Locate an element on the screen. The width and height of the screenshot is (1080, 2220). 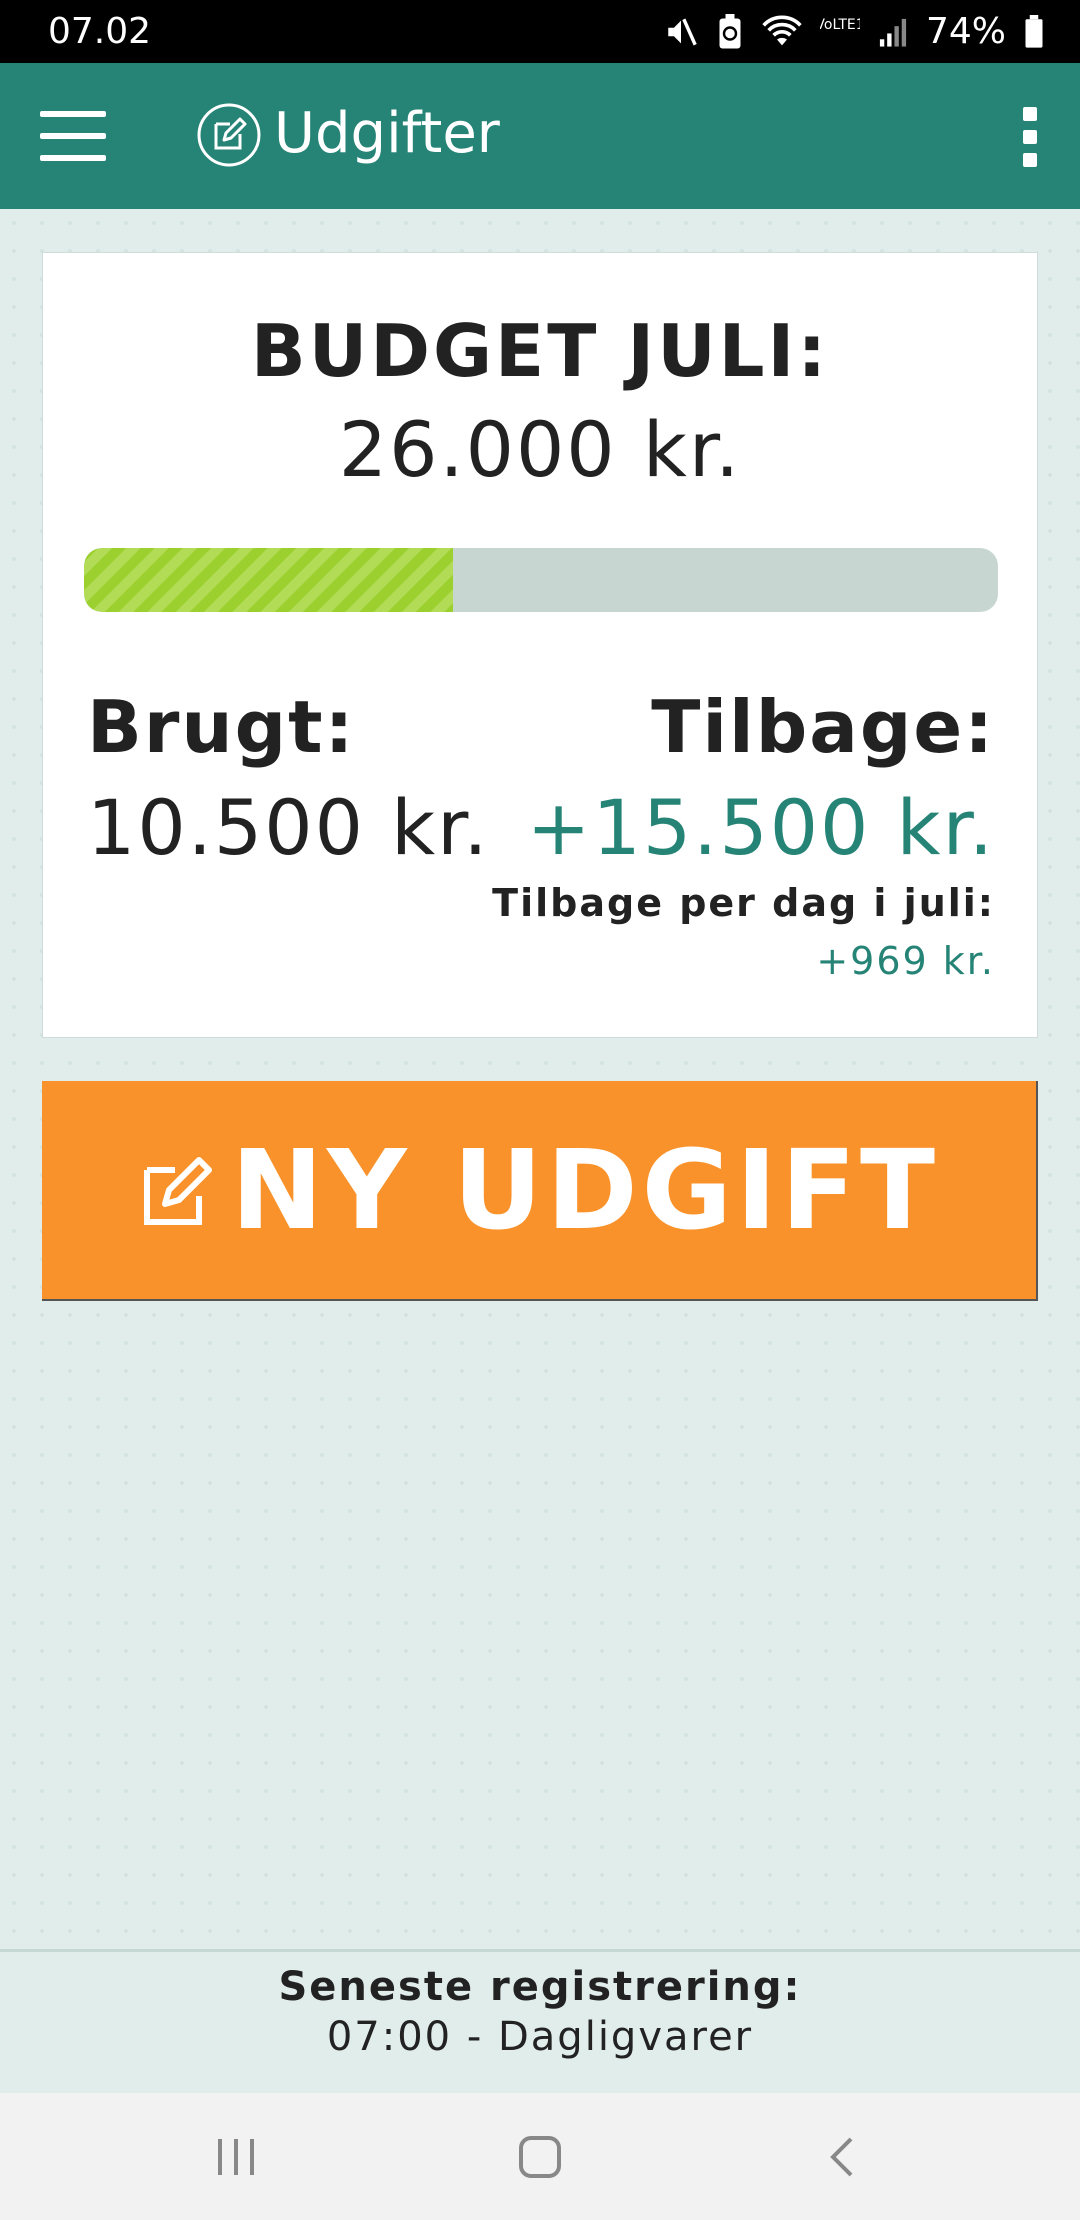
edit-icon is located at coordinates (177, 1190).